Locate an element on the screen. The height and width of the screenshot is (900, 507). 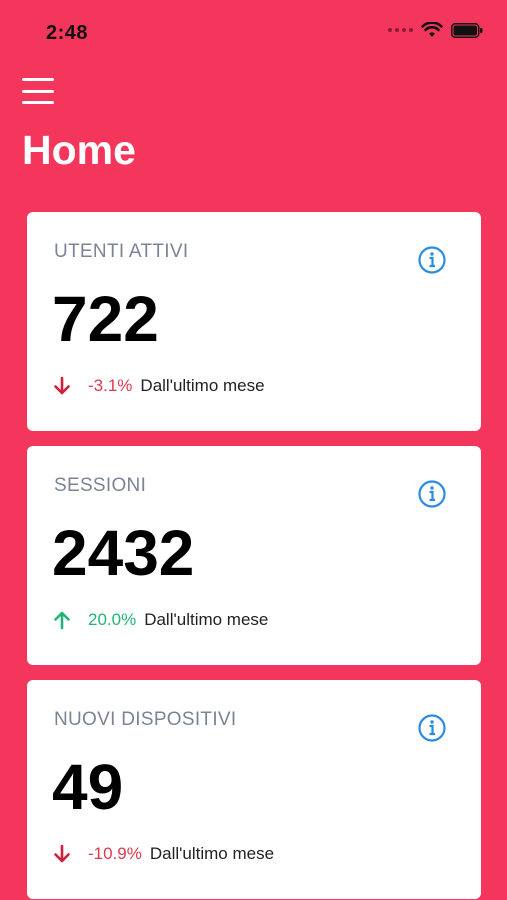
card-value: 722 is located at coordinates (105, 319).